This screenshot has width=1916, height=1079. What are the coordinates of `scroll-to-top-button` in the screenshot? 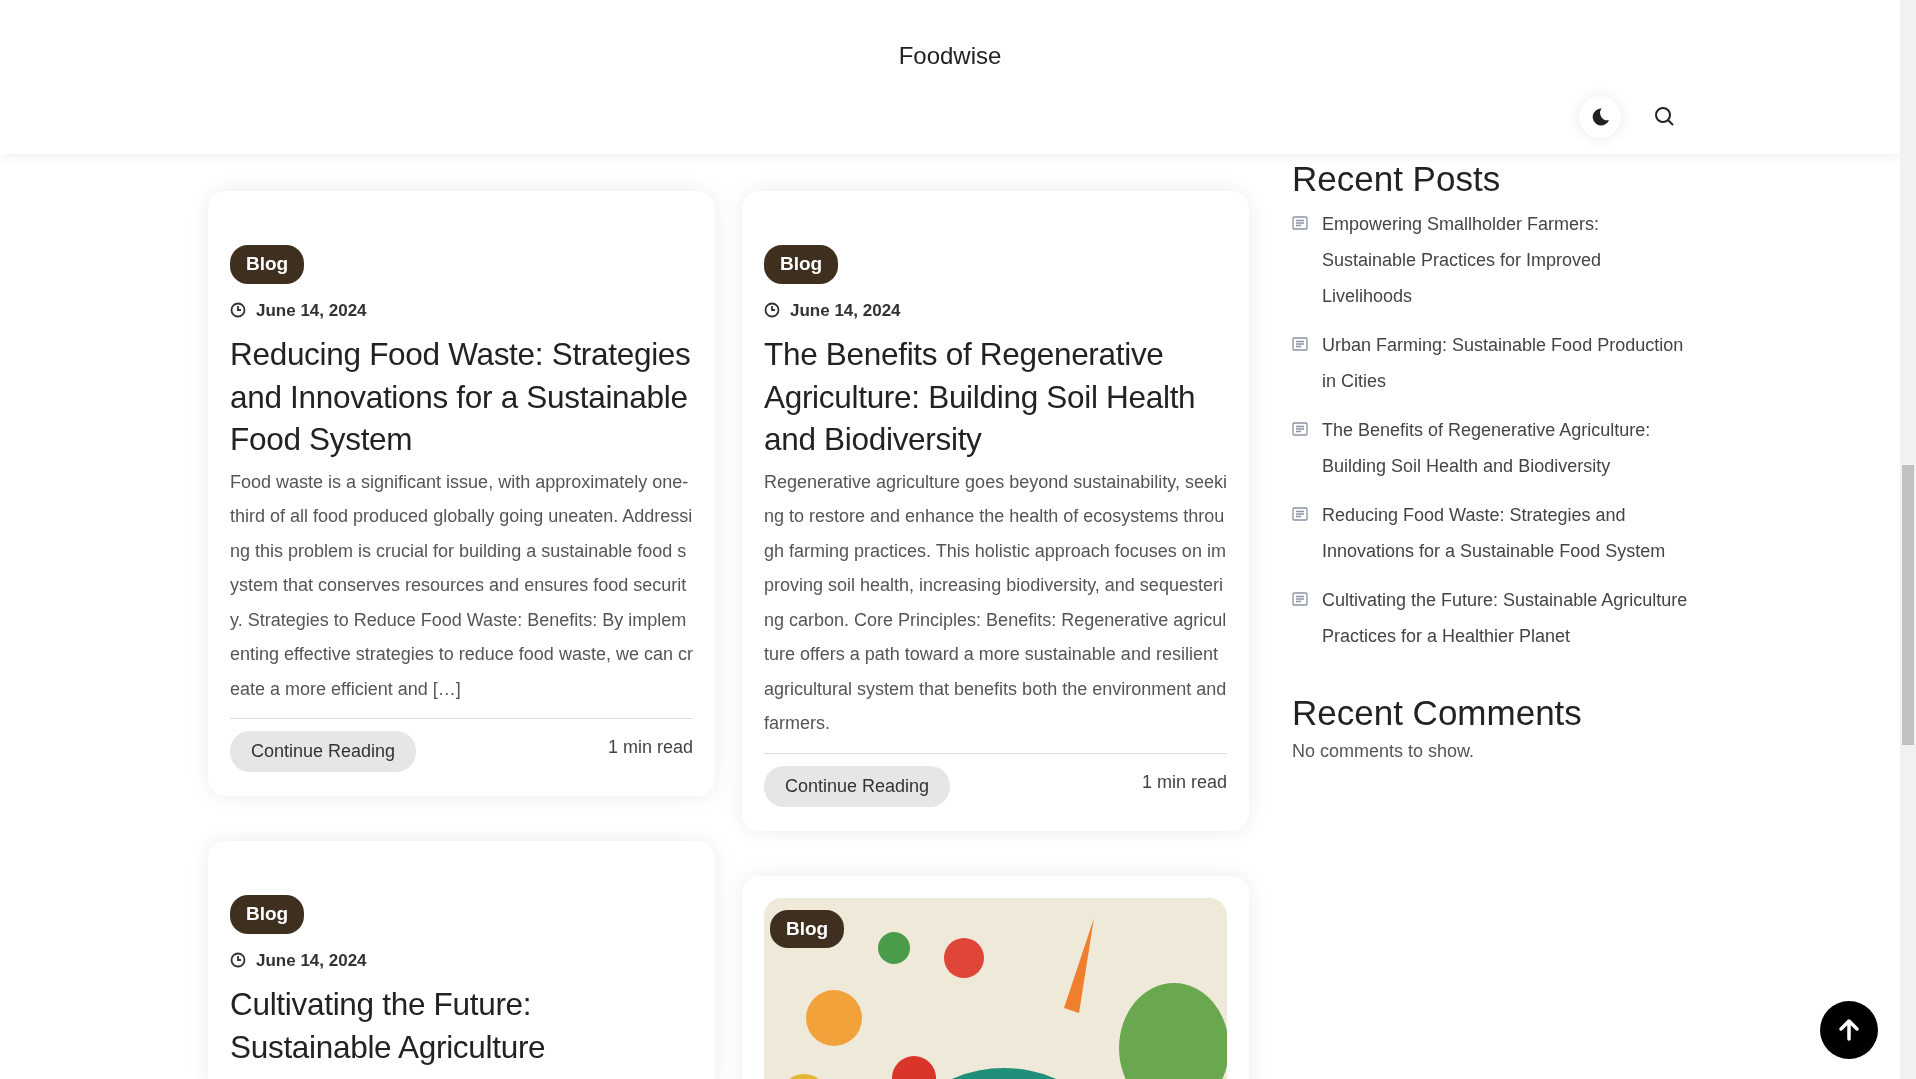 It's located at (1849, 1030).